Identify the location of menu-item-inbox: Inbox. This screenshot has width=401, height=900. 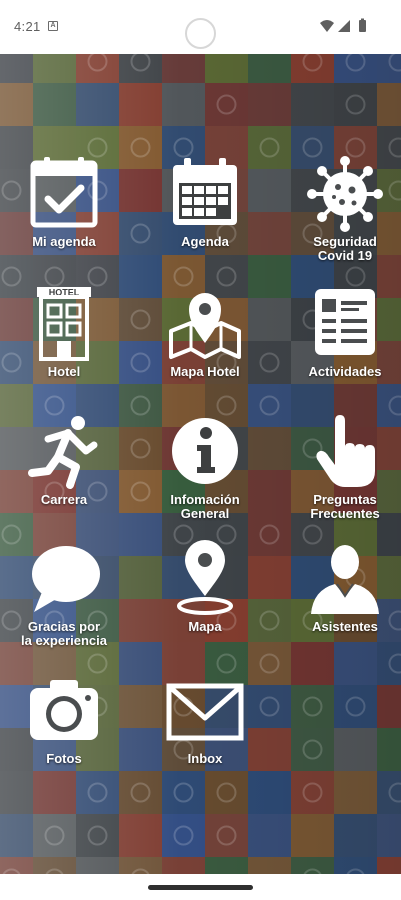
(205, 719).